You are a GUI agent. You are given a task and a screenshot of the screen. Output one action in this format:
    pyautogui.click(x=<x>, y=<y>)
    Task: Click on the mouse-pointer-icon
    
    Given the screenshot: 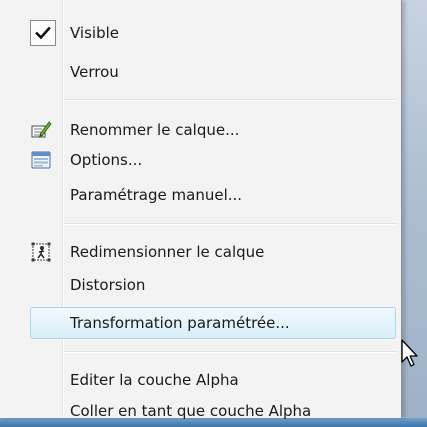 What is the action you would take?
    pyautogui.click(x=409, y=353)
    